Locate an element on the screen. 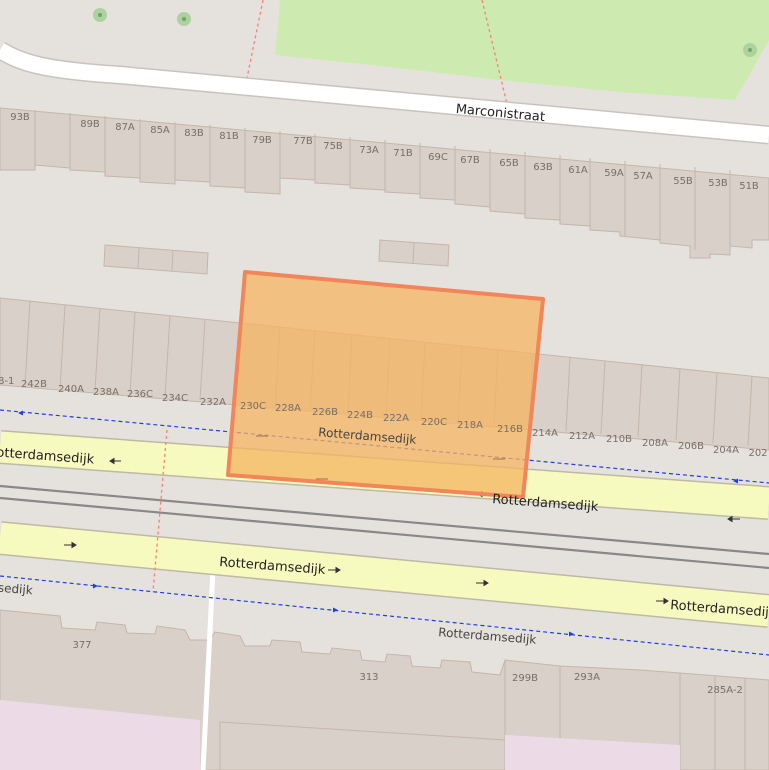 The width and height of the screenshot is (769, 770). house-number-label: 93B is located at coordinates (20, 117).